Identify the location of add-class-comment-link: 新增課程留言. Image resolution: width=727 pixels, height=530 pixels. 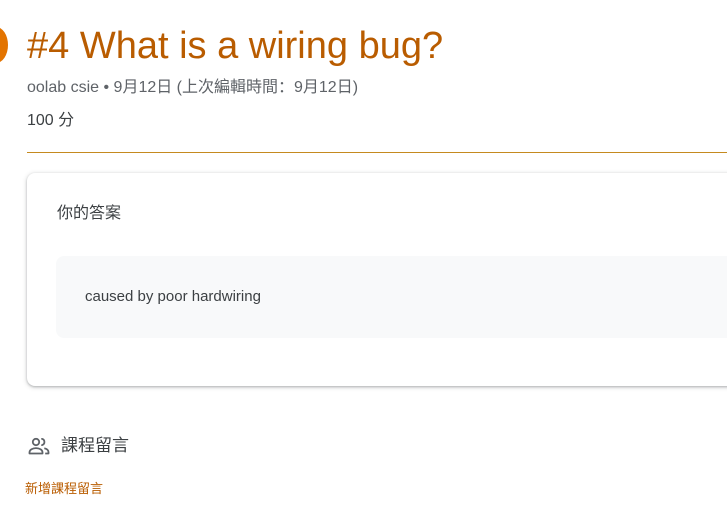
(64, 489).